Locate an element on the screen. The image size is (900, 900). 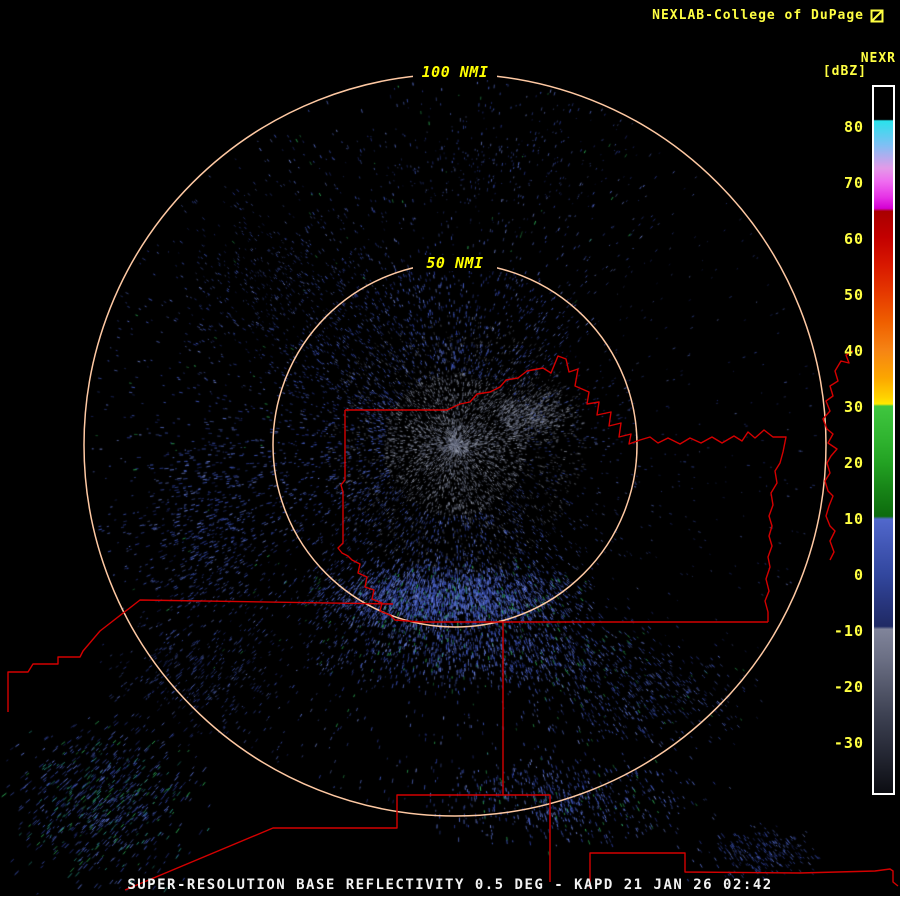
colorbar-gradient is located at coordinates (883, 440).